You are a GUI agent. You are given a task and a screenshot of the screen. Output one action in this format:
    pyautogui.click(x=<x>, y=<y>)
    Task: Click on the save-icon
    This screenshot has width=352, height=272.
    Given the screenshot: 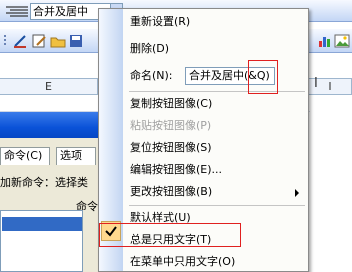 What is the action you would take?
    pyautogui.click(x=76, y=41)
    